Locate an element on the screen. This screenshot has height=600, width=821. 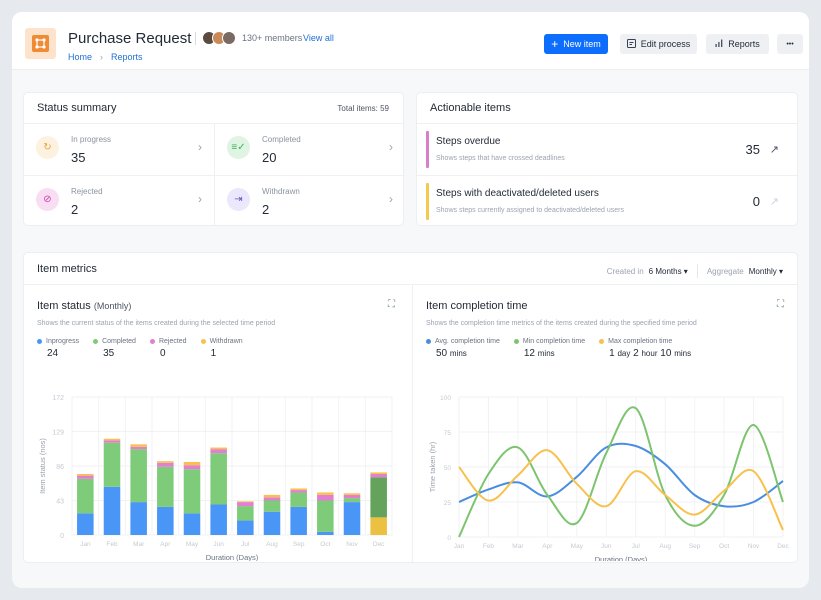
x-tick-label: Dec is located at coordinates (783, 546).